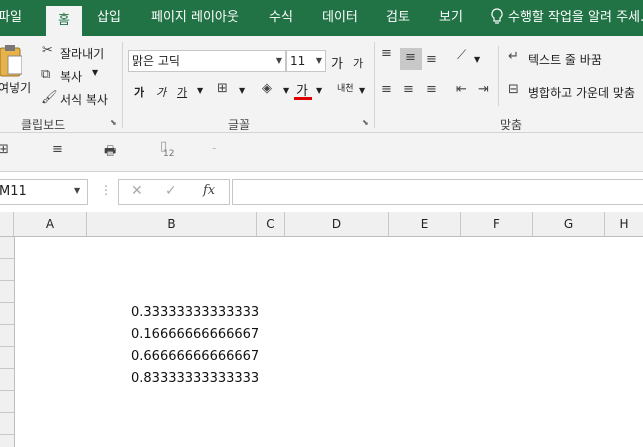 The width and height of the screenshot is (643, 447). Describe the element at coordinates (337, 224) in the screenshot. I see `column-header-d: D` at that location.